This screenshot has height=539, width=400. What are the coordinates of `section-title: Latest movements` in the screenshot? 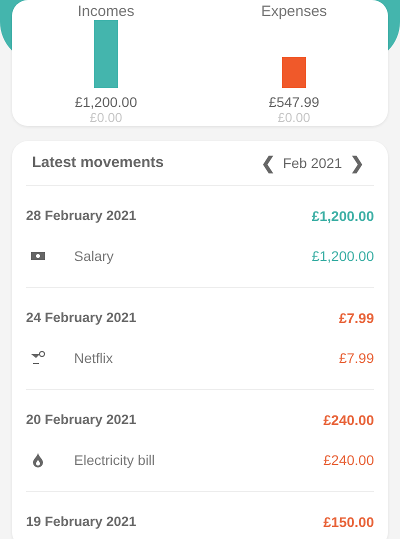 It's located at (98, 162).